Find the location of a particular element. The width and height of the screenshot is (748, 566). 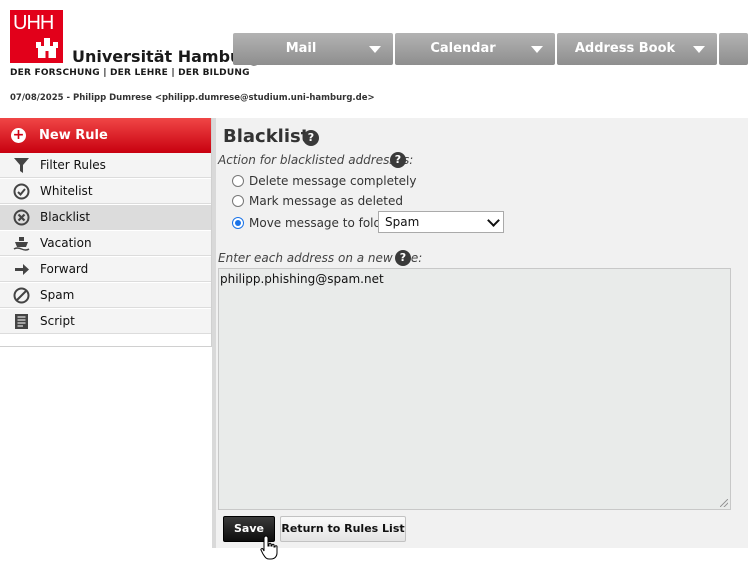

sidebar-item-label: Blacklist is located at coordinates (65, 217).